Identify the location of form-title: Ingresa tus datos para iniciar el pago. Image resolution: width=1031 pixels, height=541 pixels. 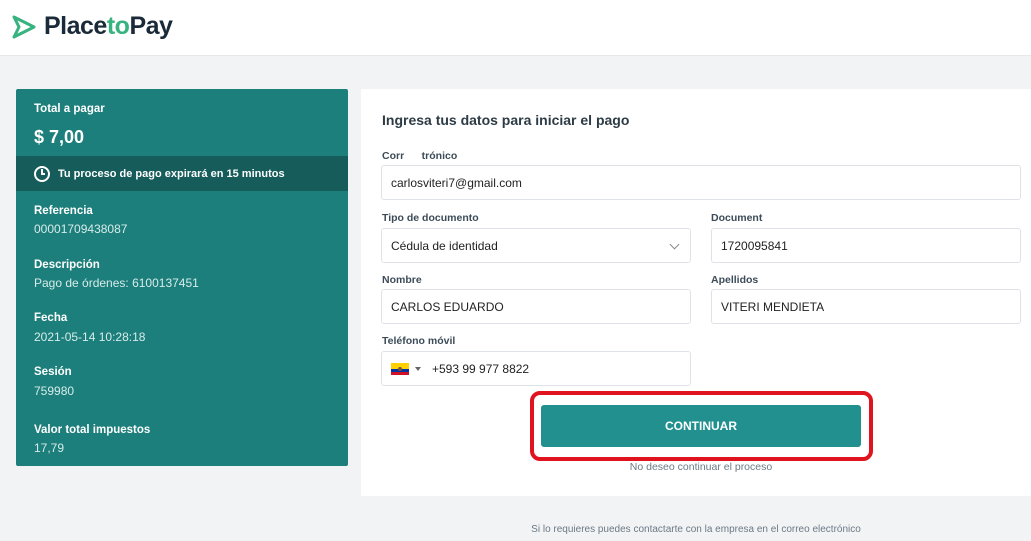
(506, 120).